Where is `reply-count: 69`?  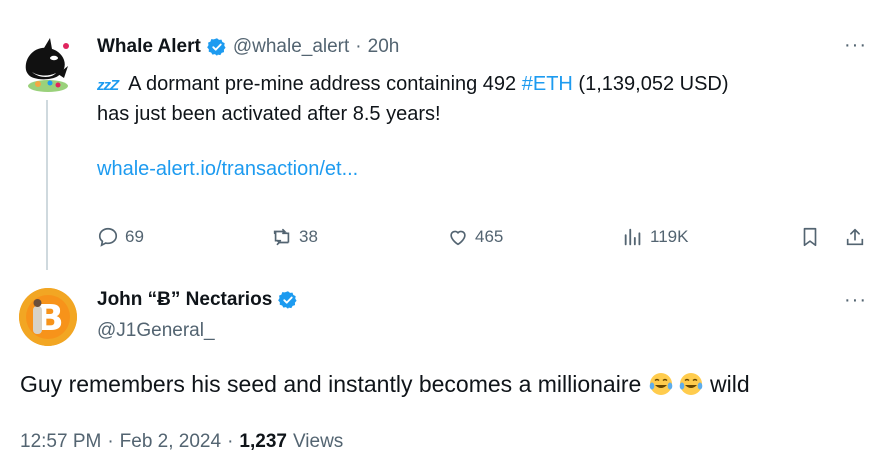 reply-count: 69 is located at coordinates (134, 236).